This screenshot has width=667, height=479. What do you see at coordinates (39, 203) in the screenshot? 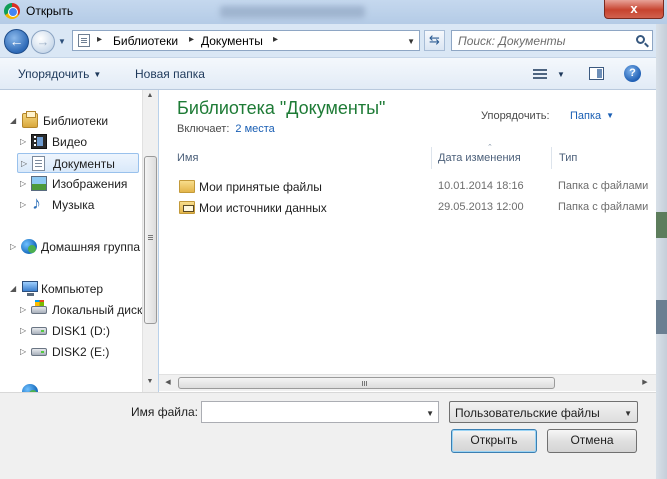
I see `music-icon` at bounding box center [39, 203].